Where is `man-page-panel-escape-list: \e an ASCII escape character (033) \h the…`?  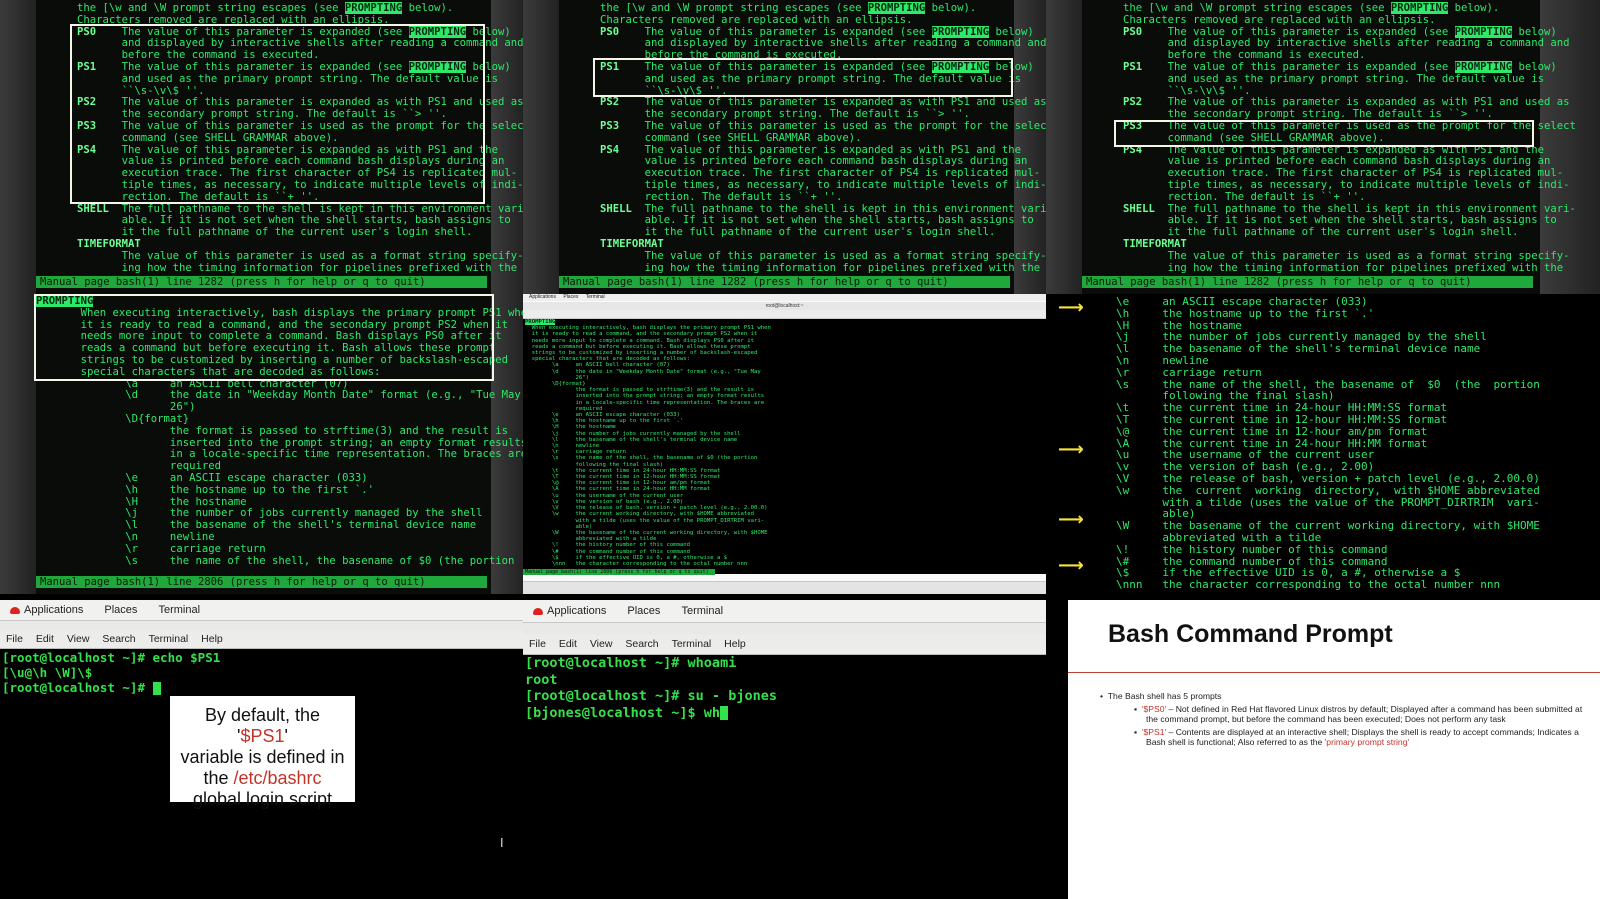 man-page-panel-escape-list: \e an ASCII escape character (033) \h the… is located at coordinates (1323, 447).